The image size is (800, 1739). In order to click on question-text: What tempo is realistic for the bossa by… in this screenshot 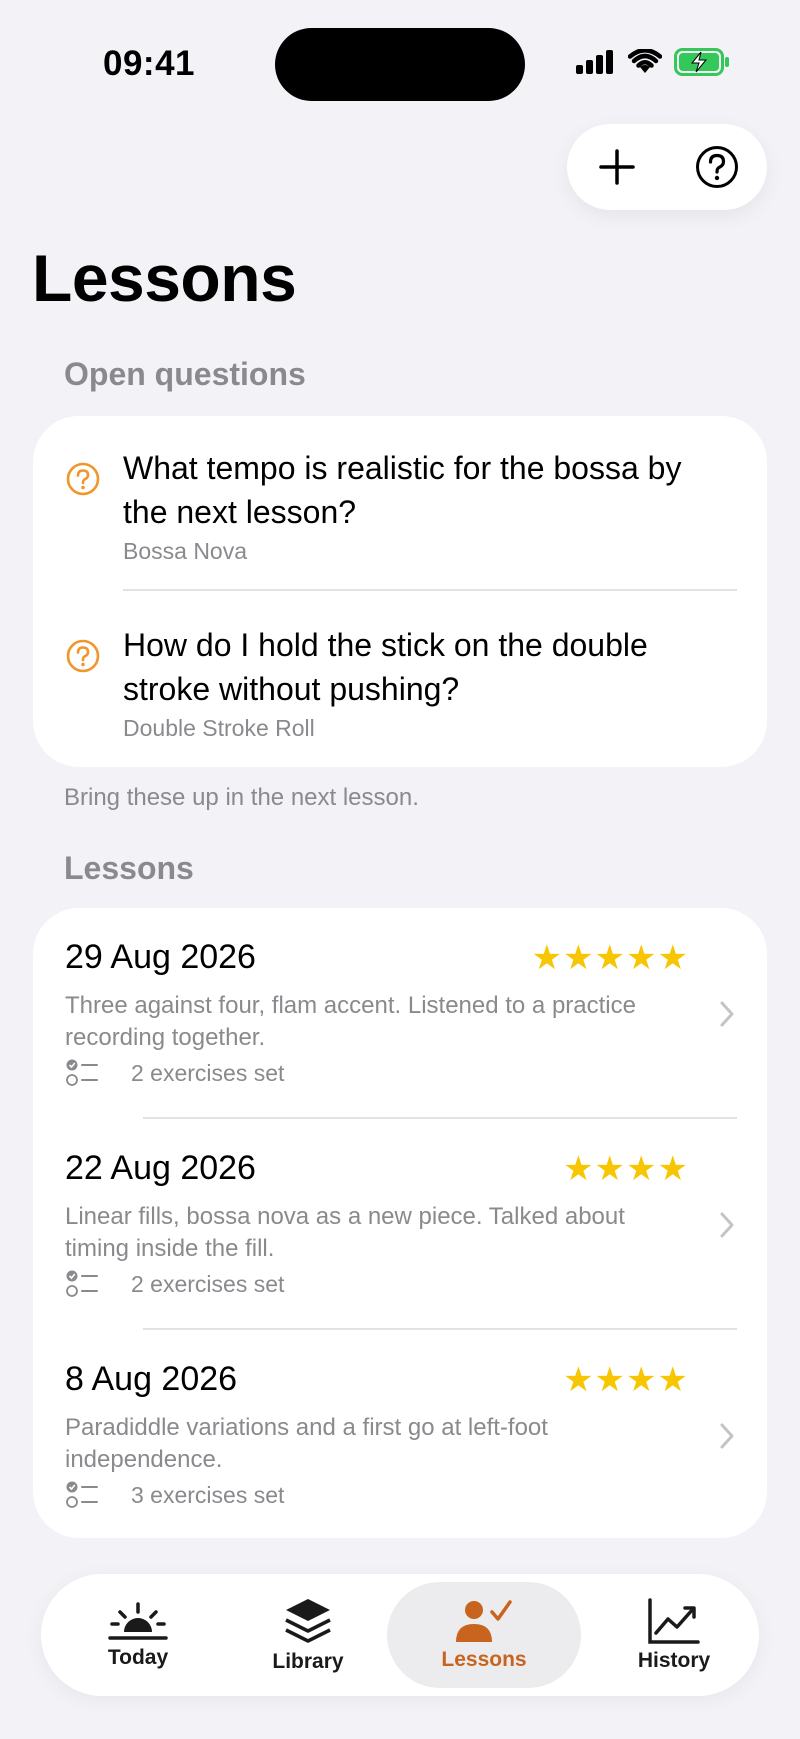, I will do `click(430, 490)`.